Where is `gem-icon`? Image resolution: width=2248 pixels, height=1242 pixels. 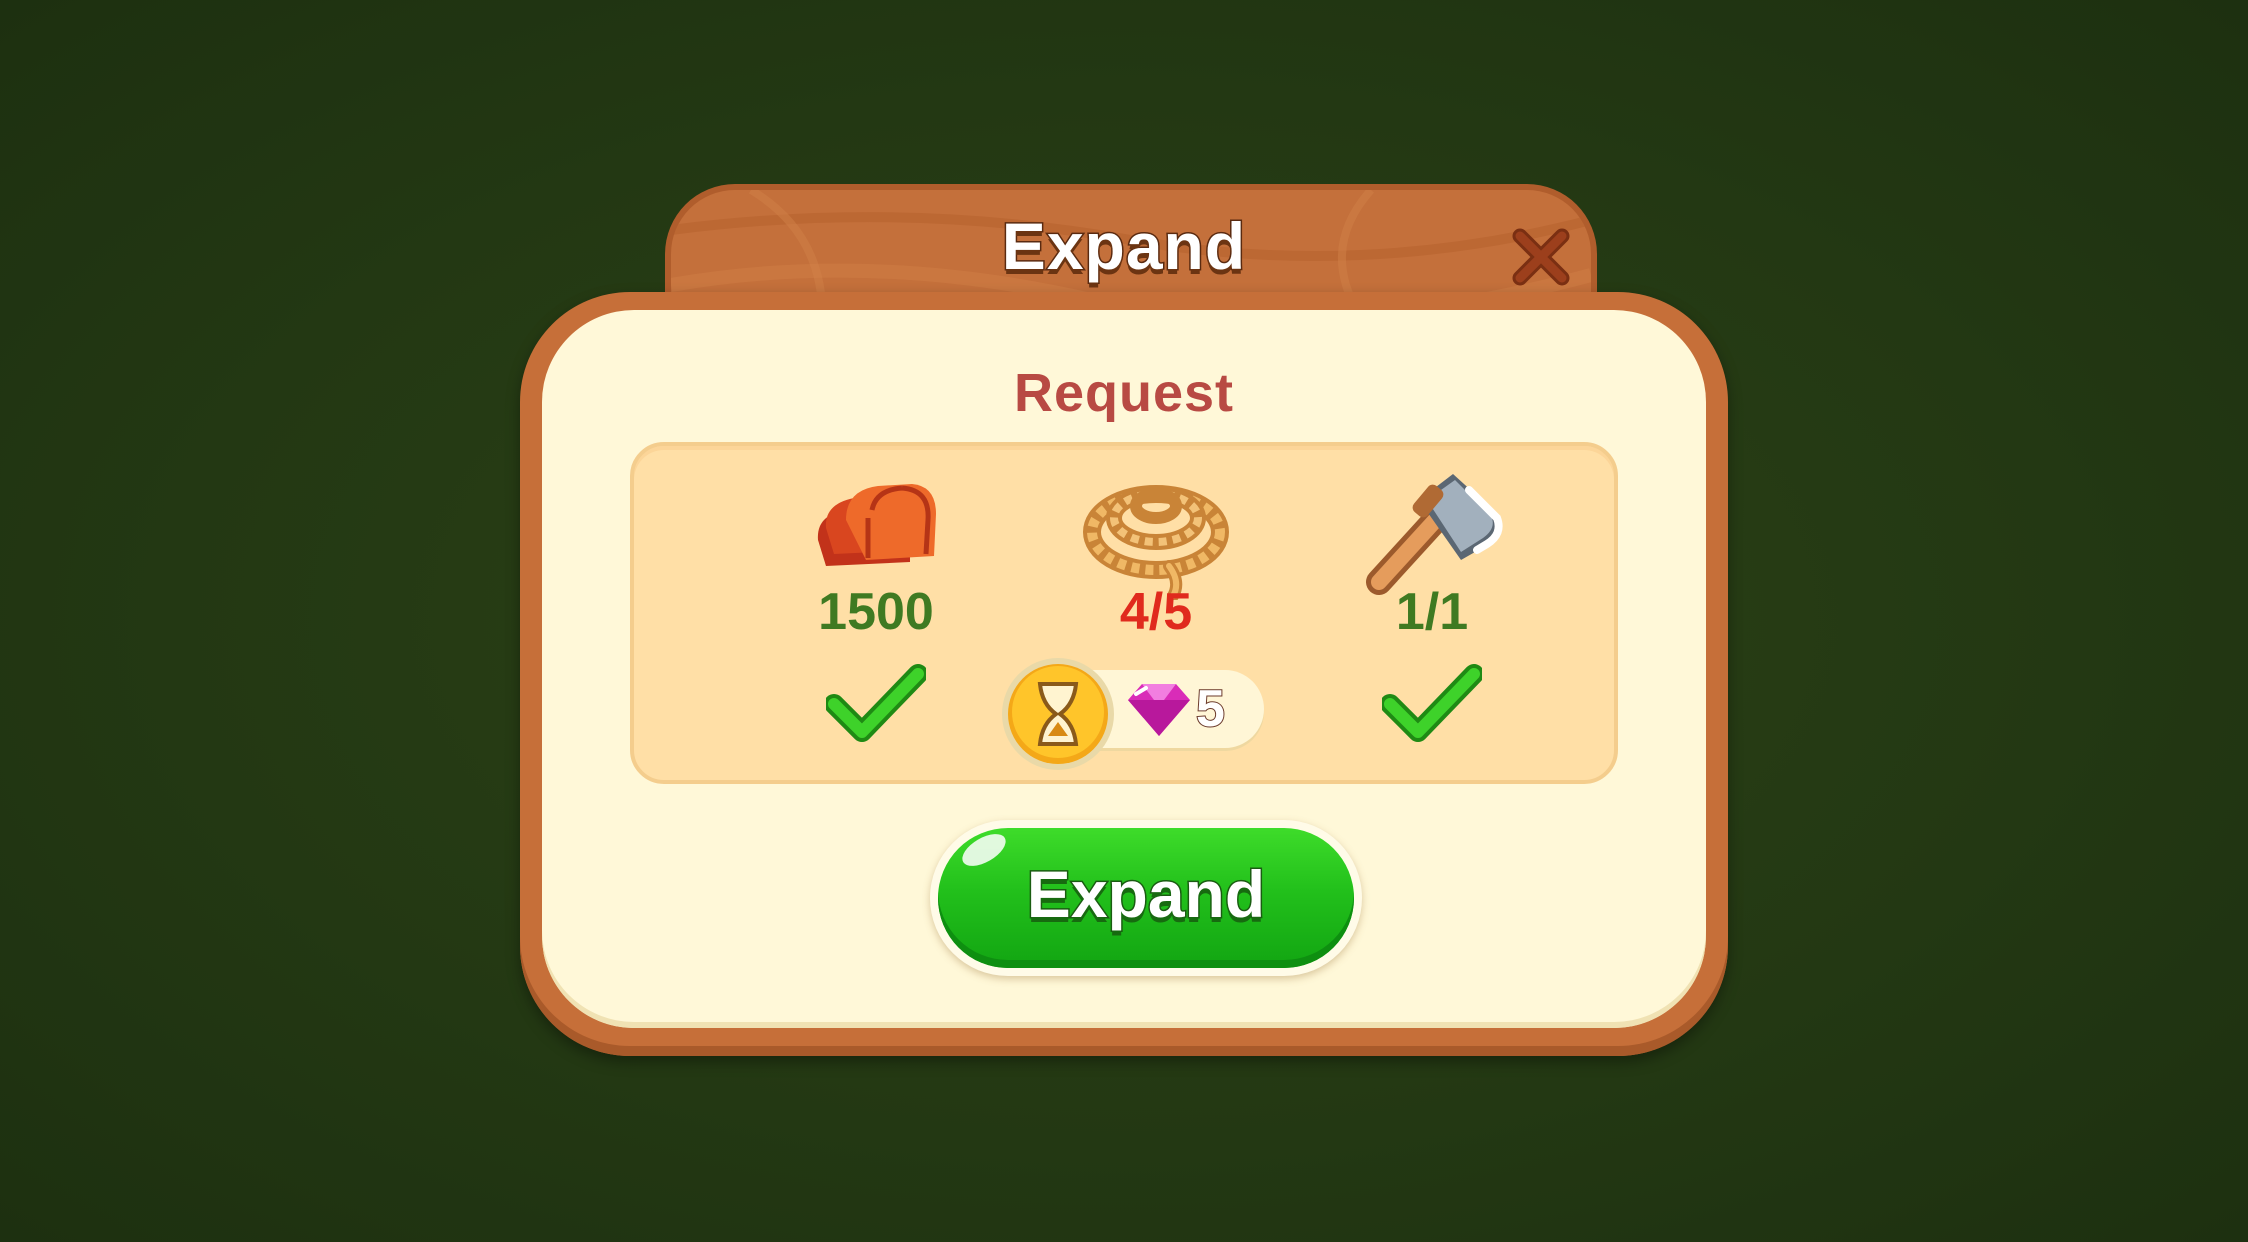
gem-icon is located at coordinates (1159, 710).